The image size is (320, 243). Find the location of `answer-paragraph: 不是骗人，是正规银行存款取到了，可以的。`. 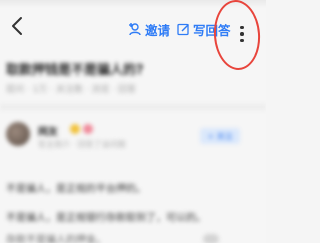

answer-paragraph: 不是骗人，是正规银行存款取到了，可以的。 is located at coordinates (106, 218).